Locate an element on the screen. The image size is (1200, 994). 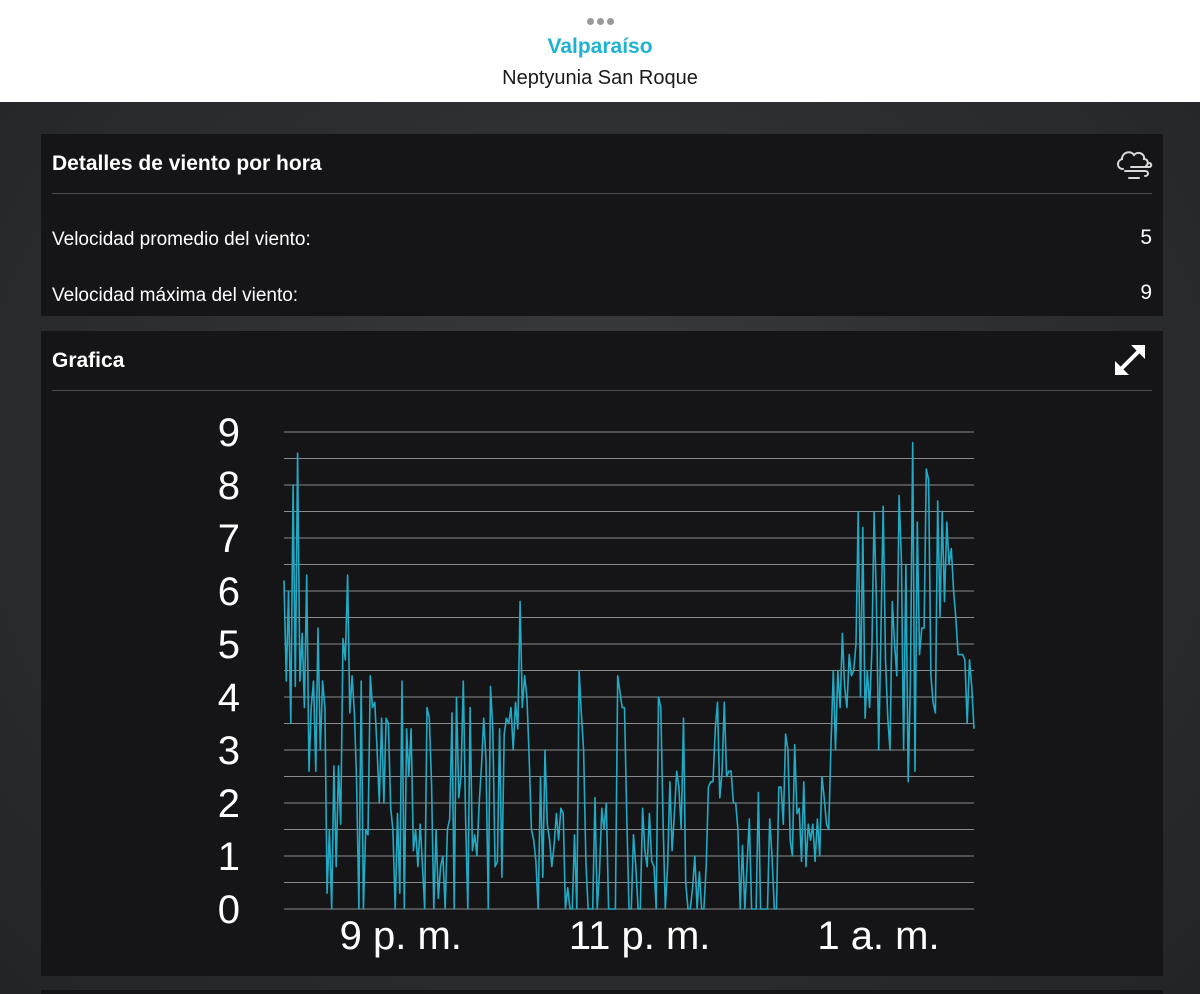
app-header: Valparaíso Neptyunia San Roque is located at coordinates (600, 51).